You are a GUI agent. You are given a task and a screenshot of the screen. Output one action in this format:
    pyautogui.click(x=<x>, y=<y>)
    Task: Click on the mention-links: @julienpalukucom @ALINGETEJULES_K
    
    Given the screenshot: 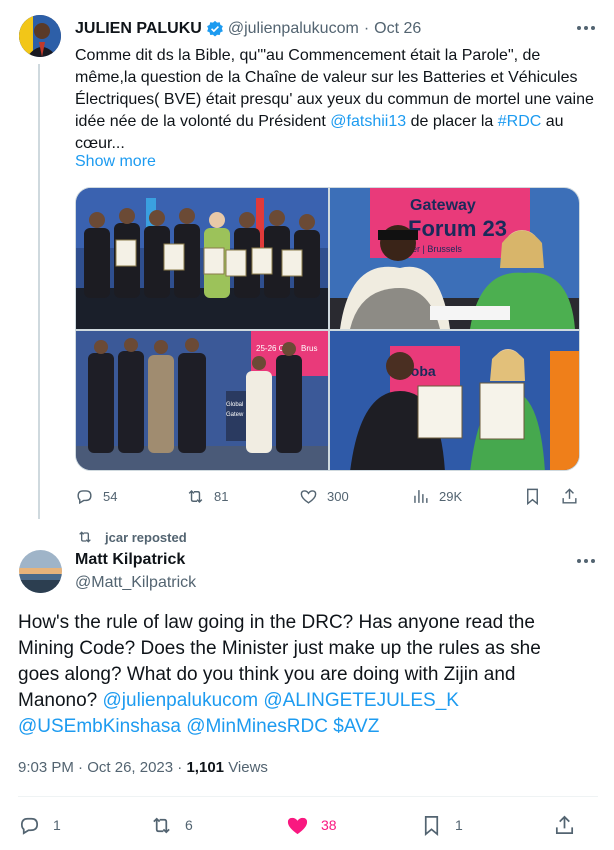 What is the action you would take?
    pyautogui.click(x=281, y=700)
    